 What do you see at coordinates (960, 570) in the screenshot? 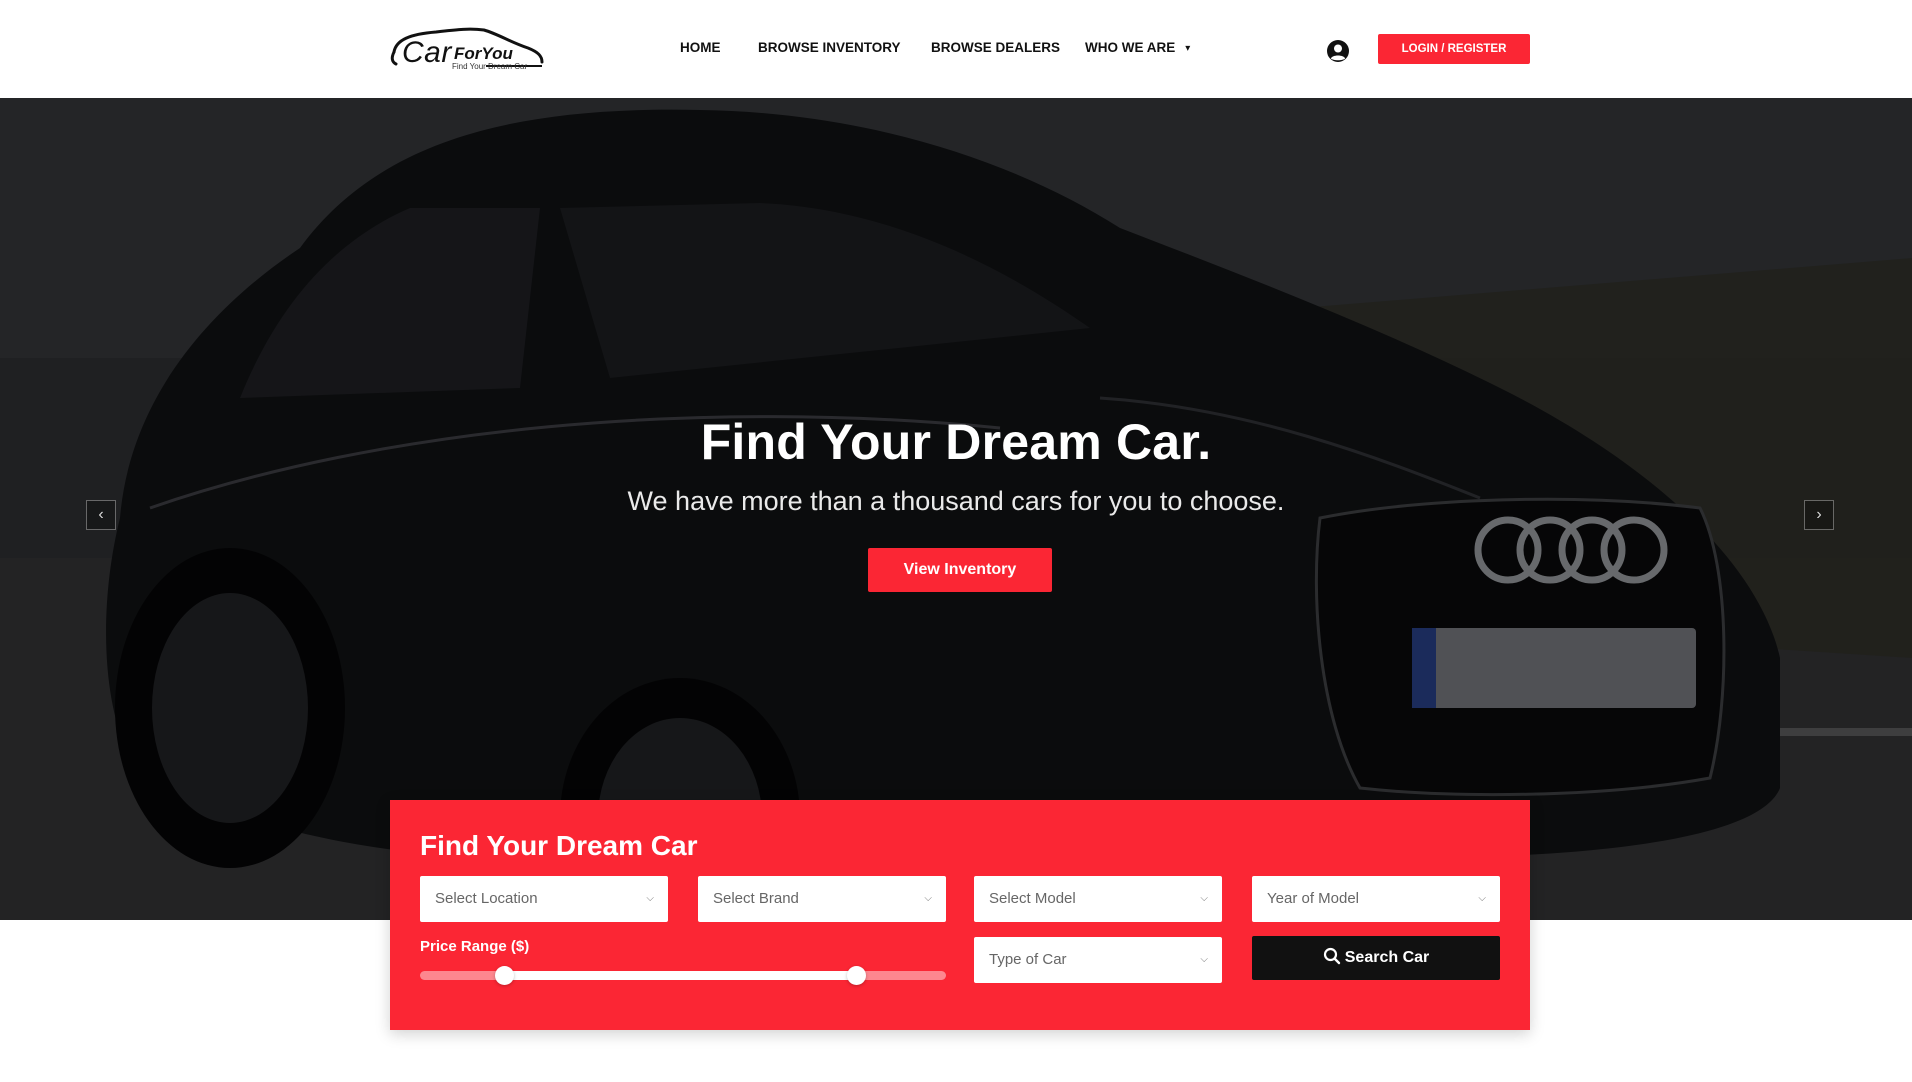
I see `view-inventory-button: View Inventory` at bounding box center [960, 570].